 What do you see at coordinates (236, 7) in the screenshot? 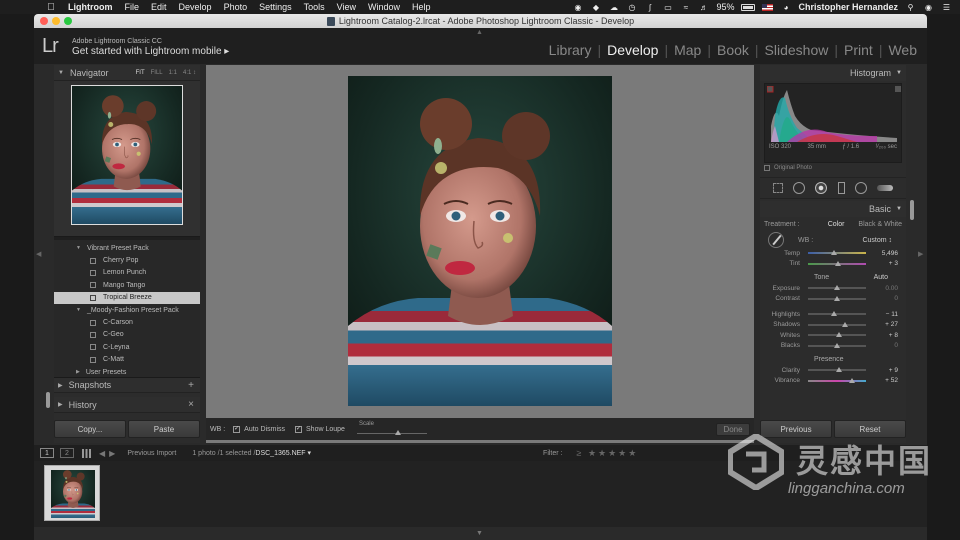
I see `menu-photo: Photo` at bounding box center [236, 7].